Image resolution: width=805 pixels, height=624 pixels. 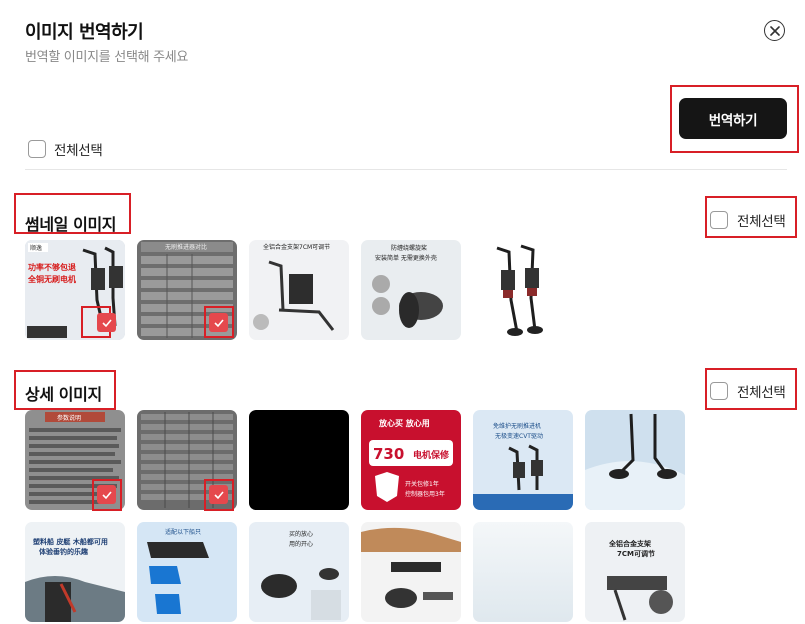 I want to click on thumbnail-section-title: 썸네일 이미지, so click(x=71, y=224).